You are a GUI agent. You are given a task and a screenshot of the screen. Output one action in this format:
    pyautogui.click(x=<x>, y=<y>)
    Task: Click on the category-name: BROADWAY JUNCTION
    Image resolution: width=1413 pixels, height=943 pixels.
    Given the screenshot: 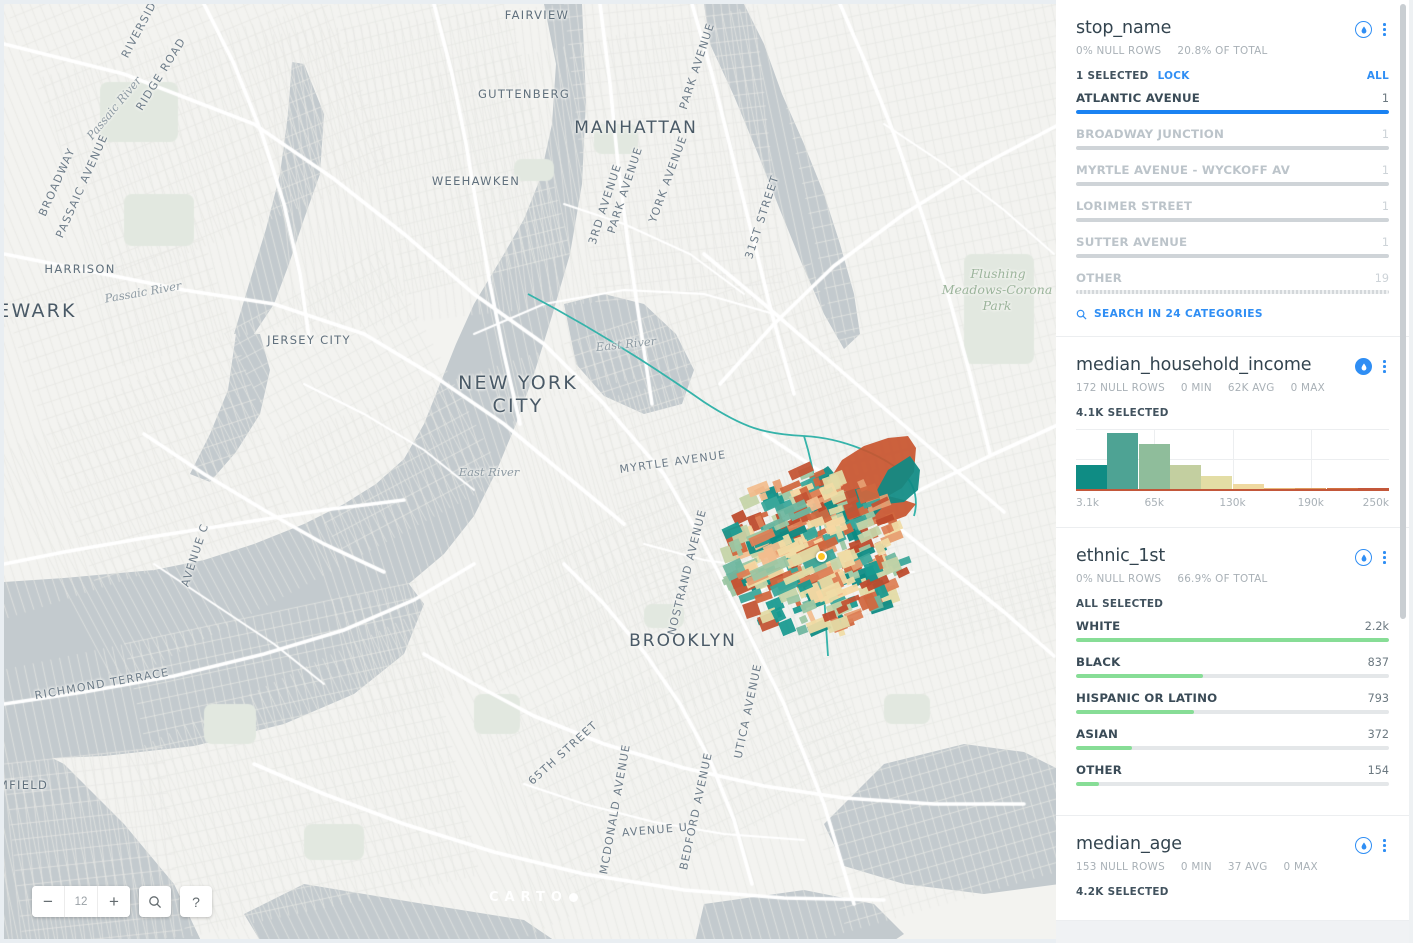 What is the action you would take?
    pyautogui.click(x=1150, y=134)
    